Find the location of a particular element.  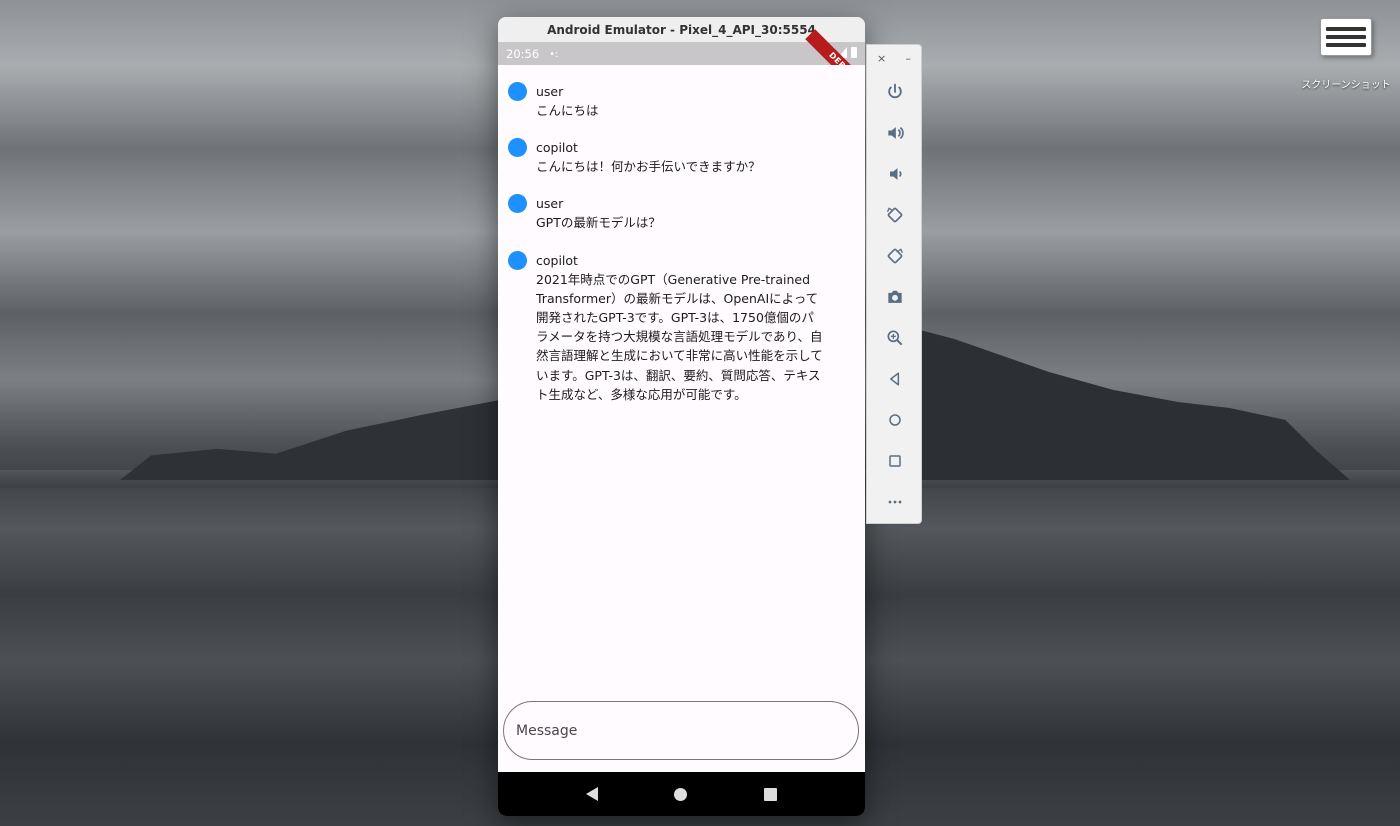

minimize-icon: – is located at coordinates (909, 58).